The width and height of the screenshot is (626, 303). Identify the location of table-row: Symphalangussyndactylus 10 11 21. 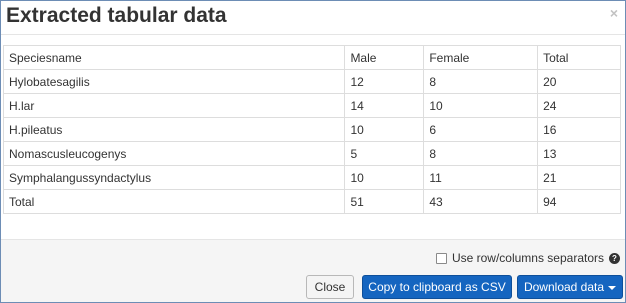
(311, 177).